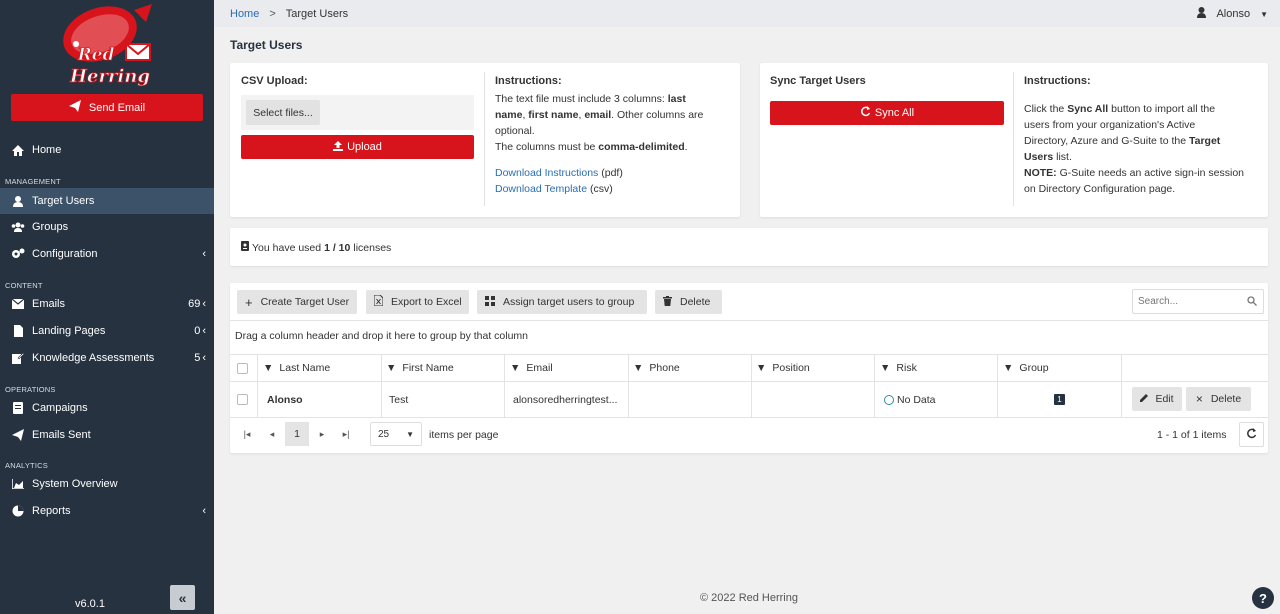 The image size is (1280, 614). Describe the element at coordinates (364, 147) in the screenshot. I see `upload-label: Upload` at that location.